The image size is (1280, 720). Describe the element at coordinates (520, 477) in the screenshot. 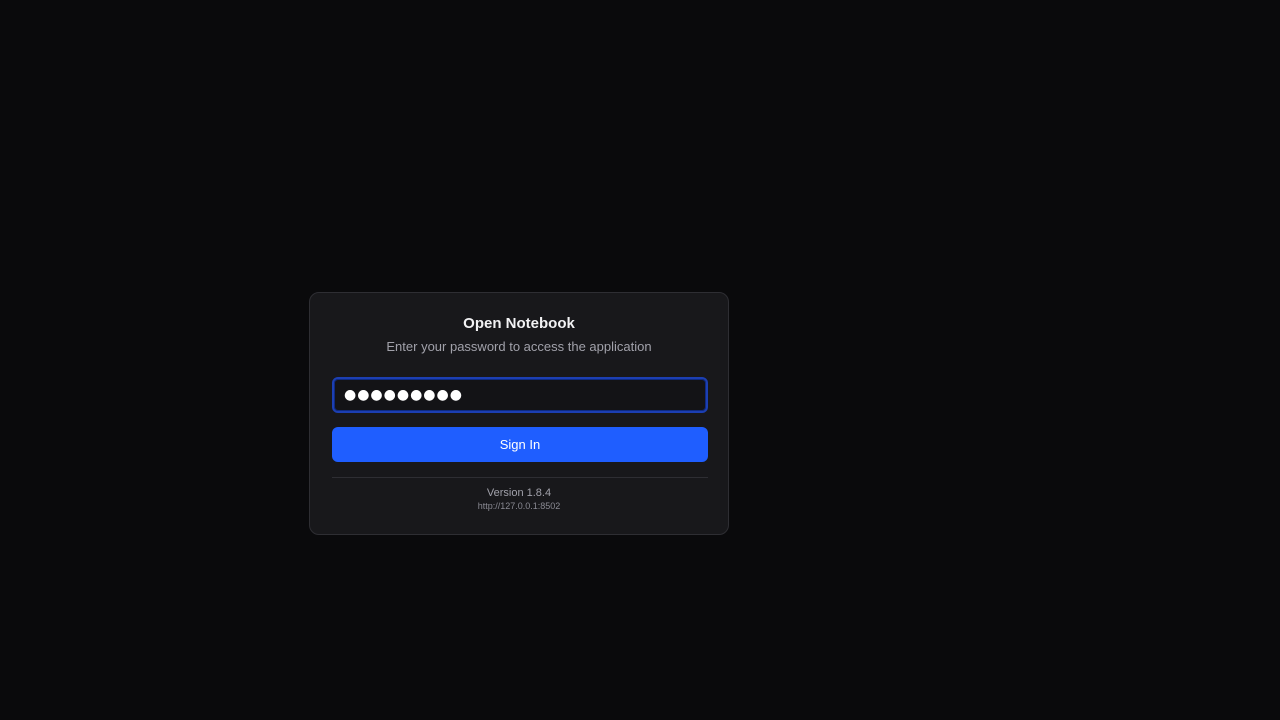

I see `divider` at that location.